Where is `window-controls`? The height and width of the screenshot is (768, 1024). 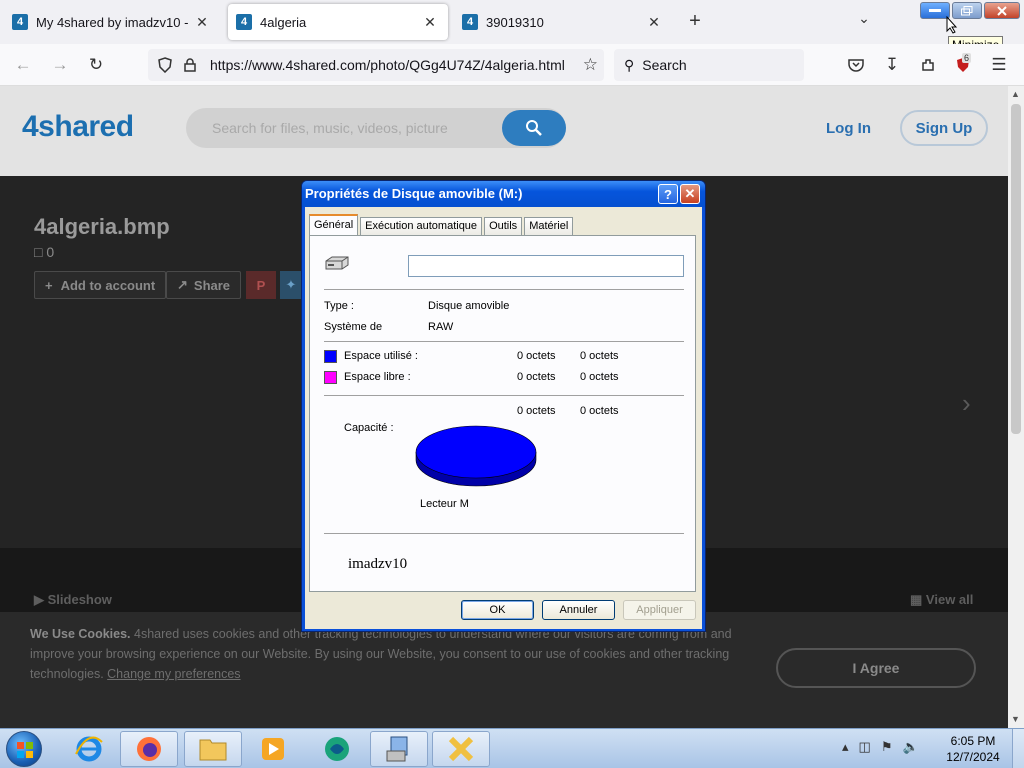 window-controls is located at coordinates (970, 10).